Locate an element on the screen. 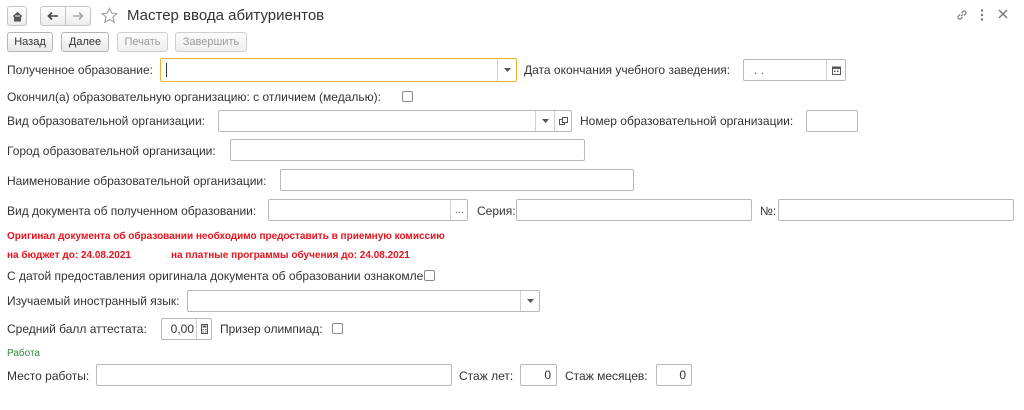 Image resolution: width=1024 pixels, height=410 pixels. open-icon is located at coordinates (563, 120).